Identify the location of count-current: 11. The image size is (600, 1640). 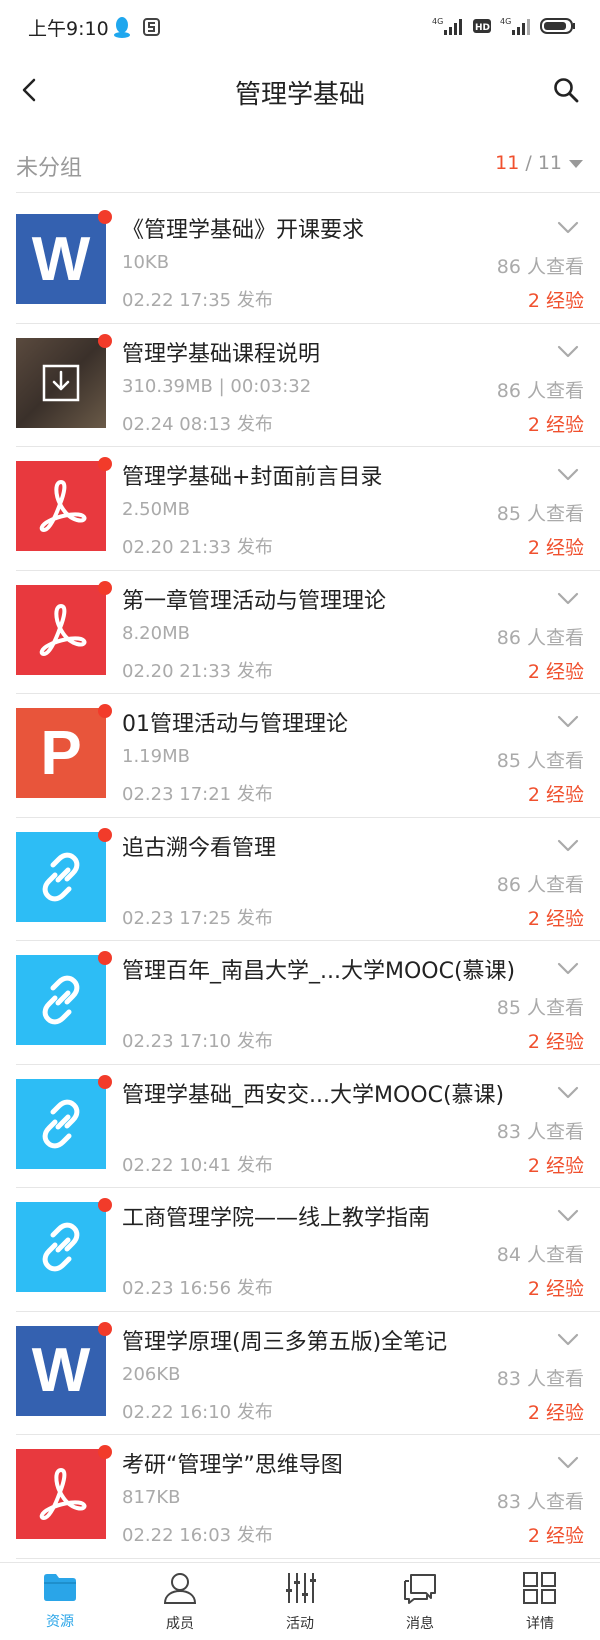
(507, 163).